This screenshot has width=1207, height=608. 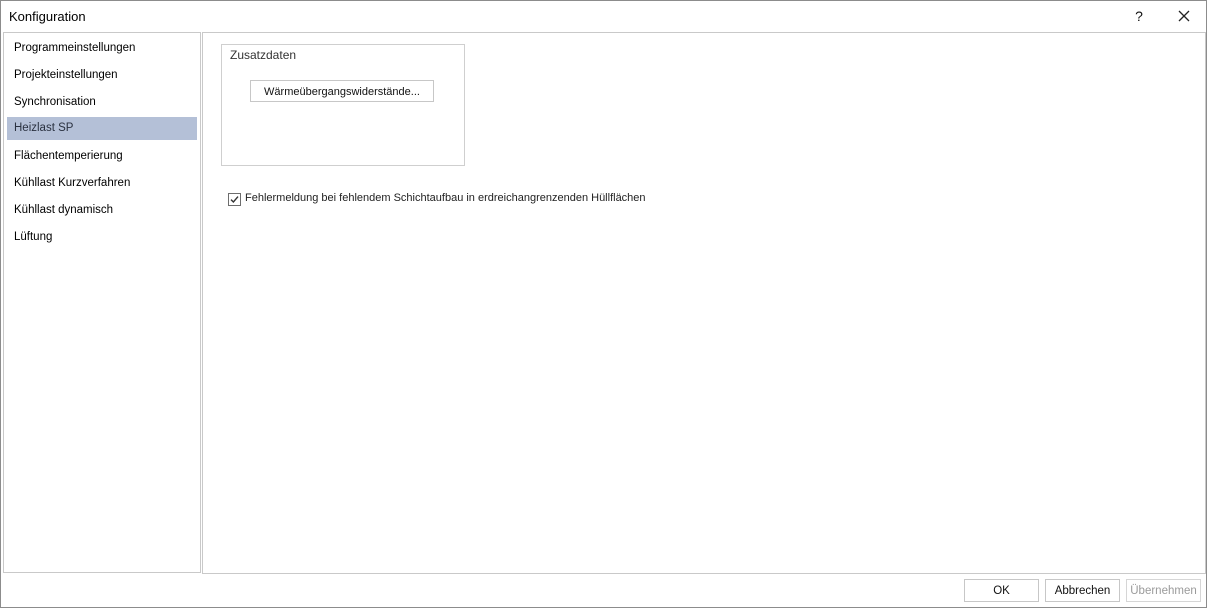 I want to click on close-button, so click(x=1184, y=16).